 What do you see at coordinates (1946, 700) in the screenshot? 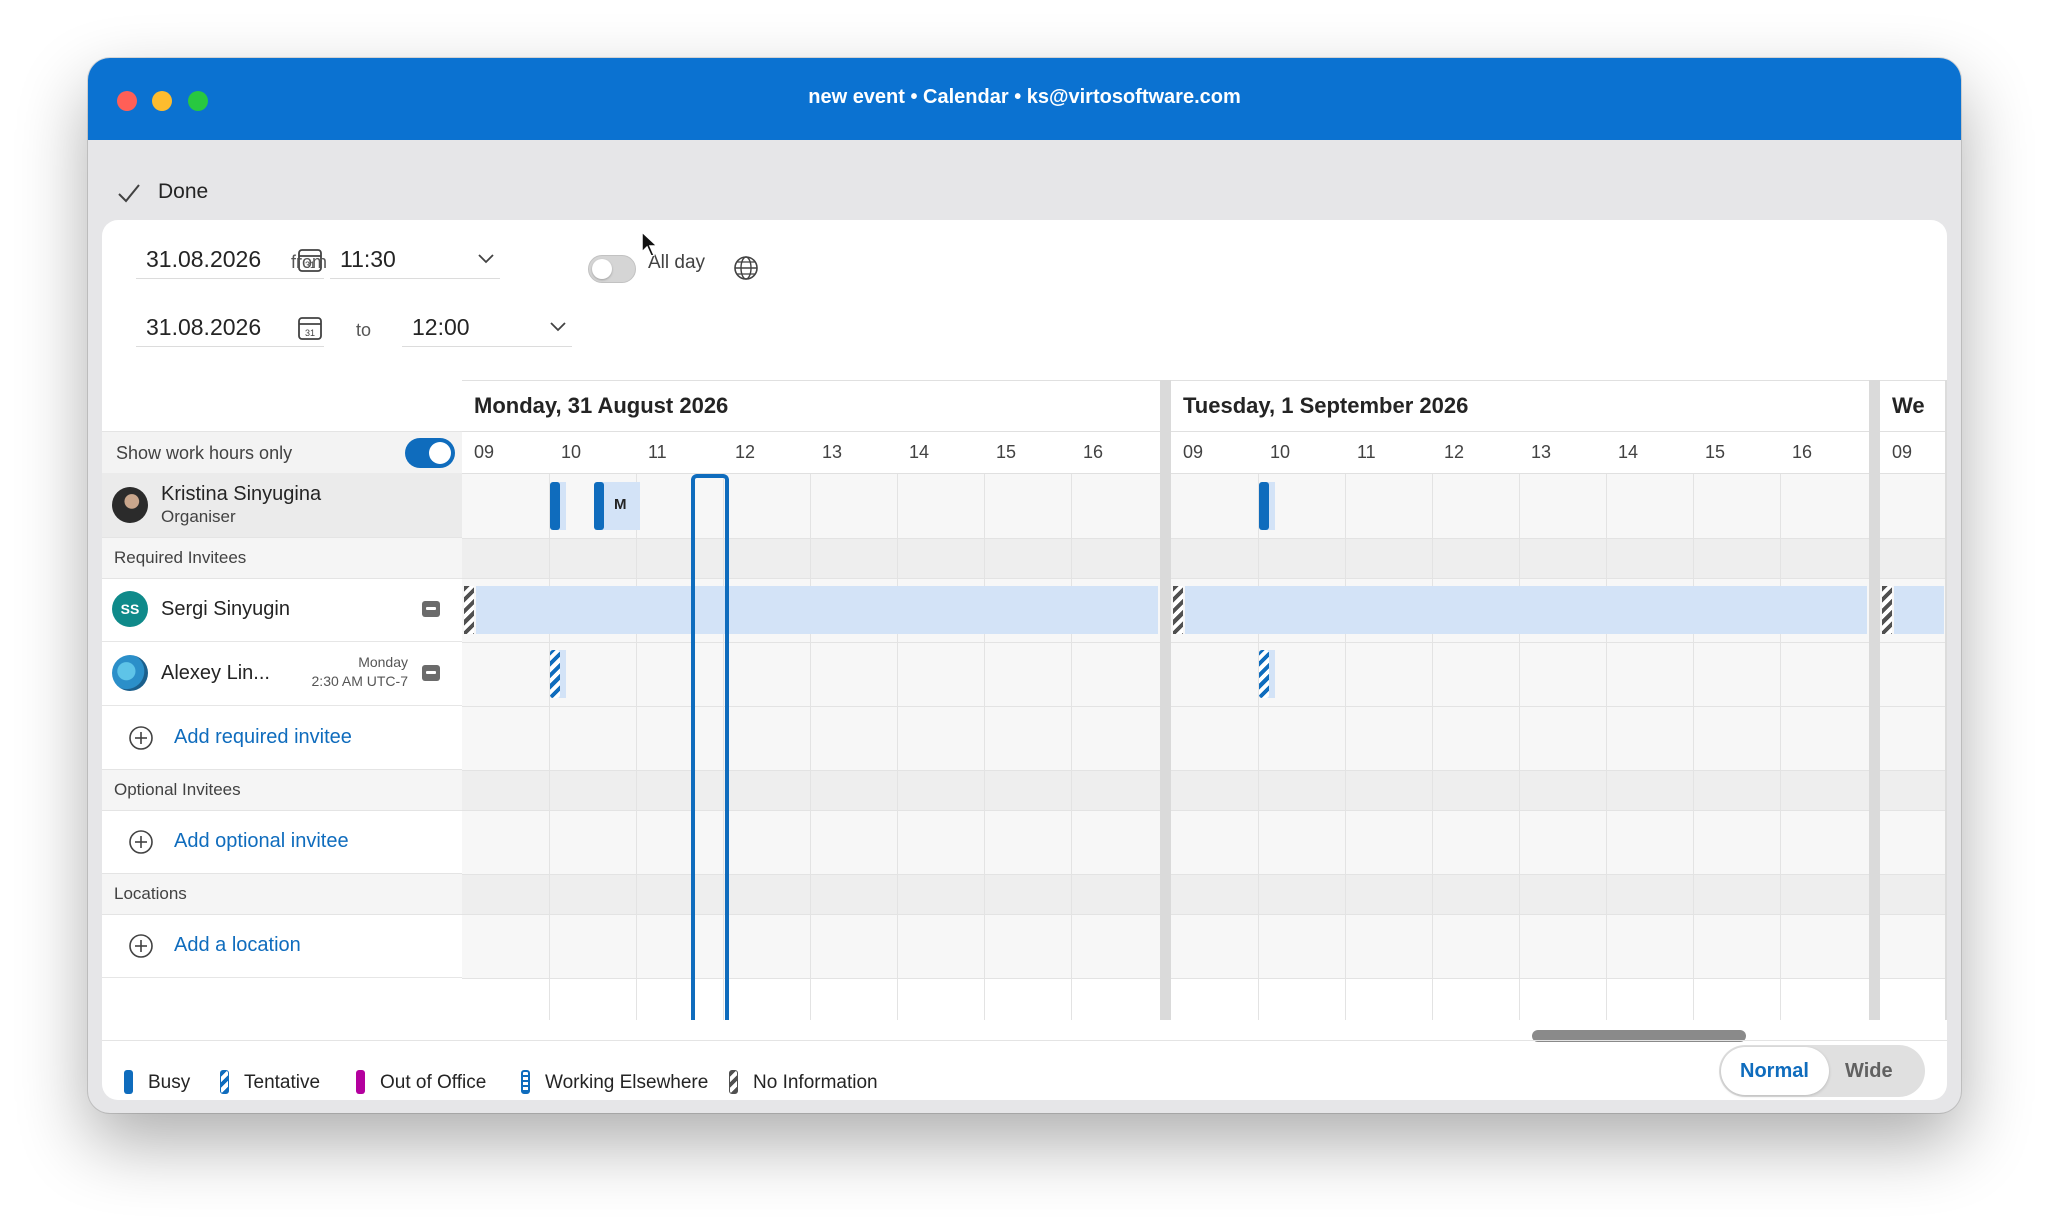
I see `vertical-scrollbar` at bounding box center [1946, 700].